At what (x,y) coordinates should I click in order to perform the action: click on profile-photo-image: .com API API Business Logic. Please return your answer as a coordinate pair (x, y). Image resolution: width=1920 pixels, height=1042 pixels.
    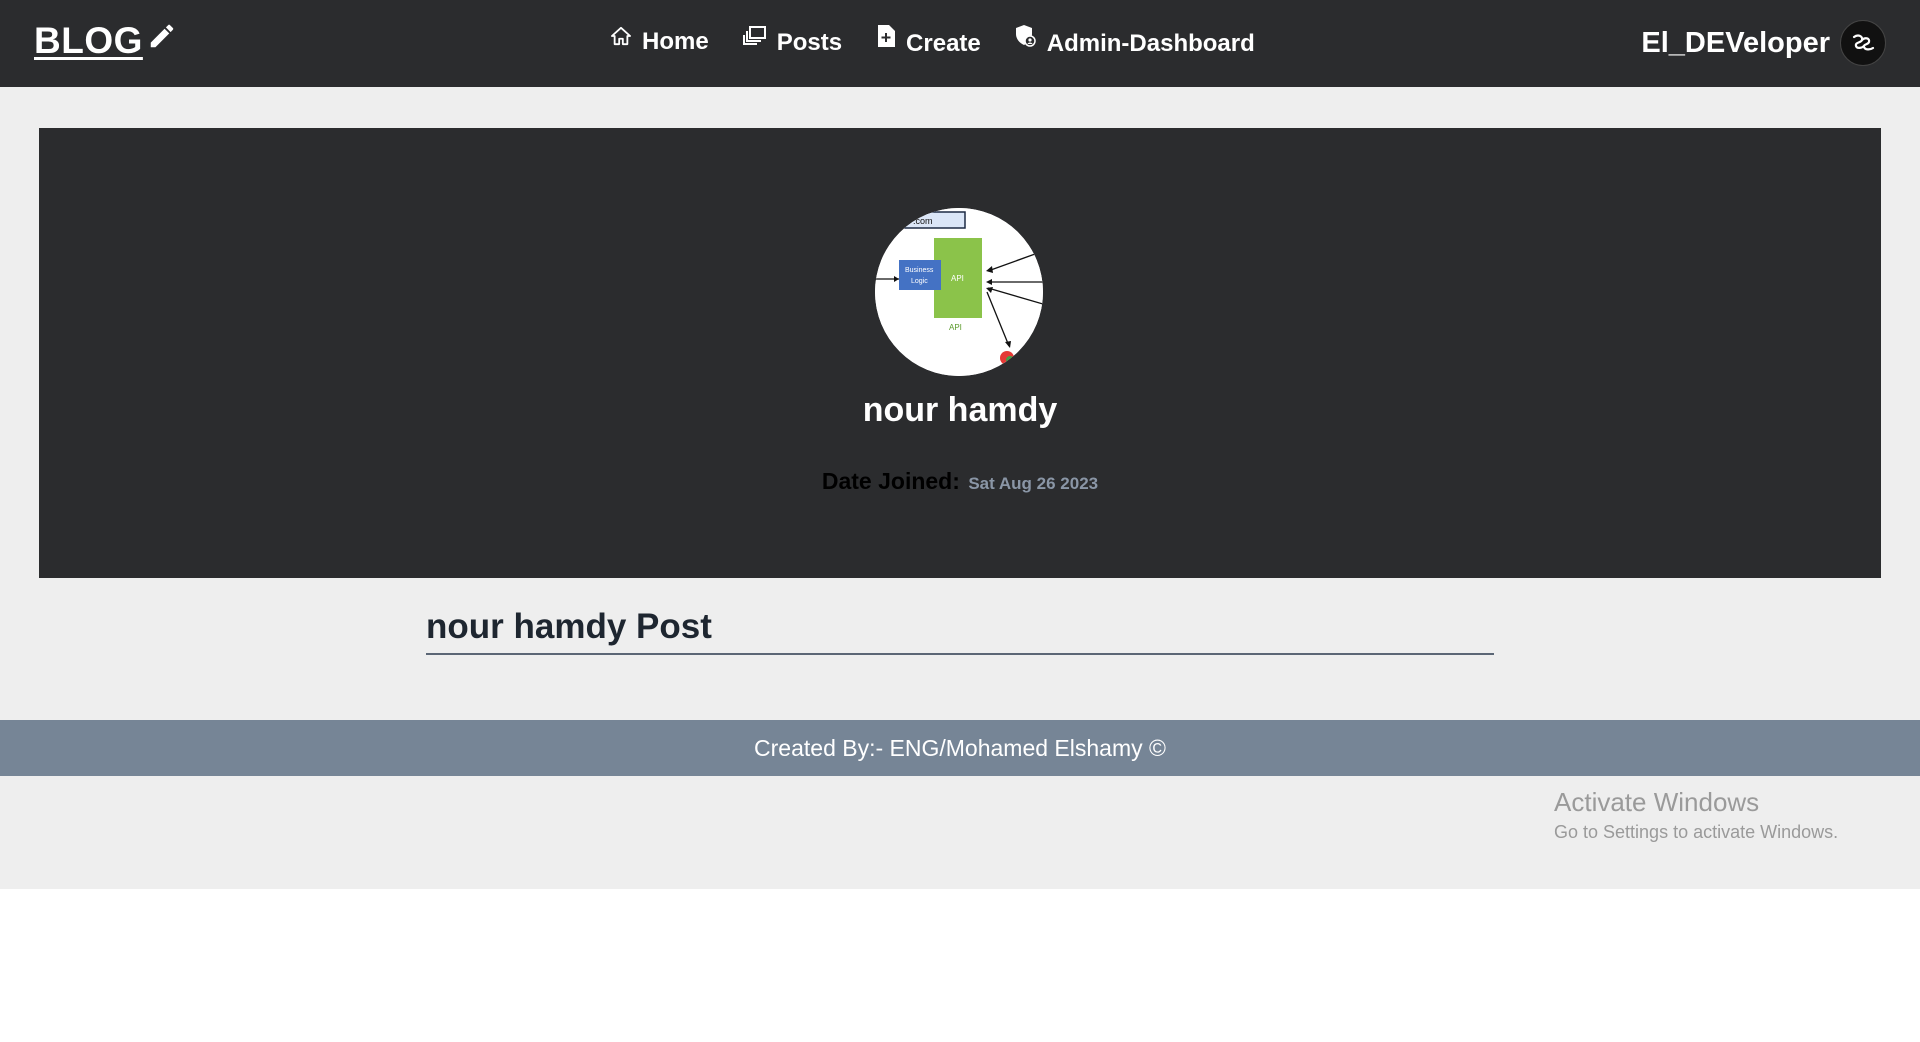
    Looking at the image, I should click on (959, 292).